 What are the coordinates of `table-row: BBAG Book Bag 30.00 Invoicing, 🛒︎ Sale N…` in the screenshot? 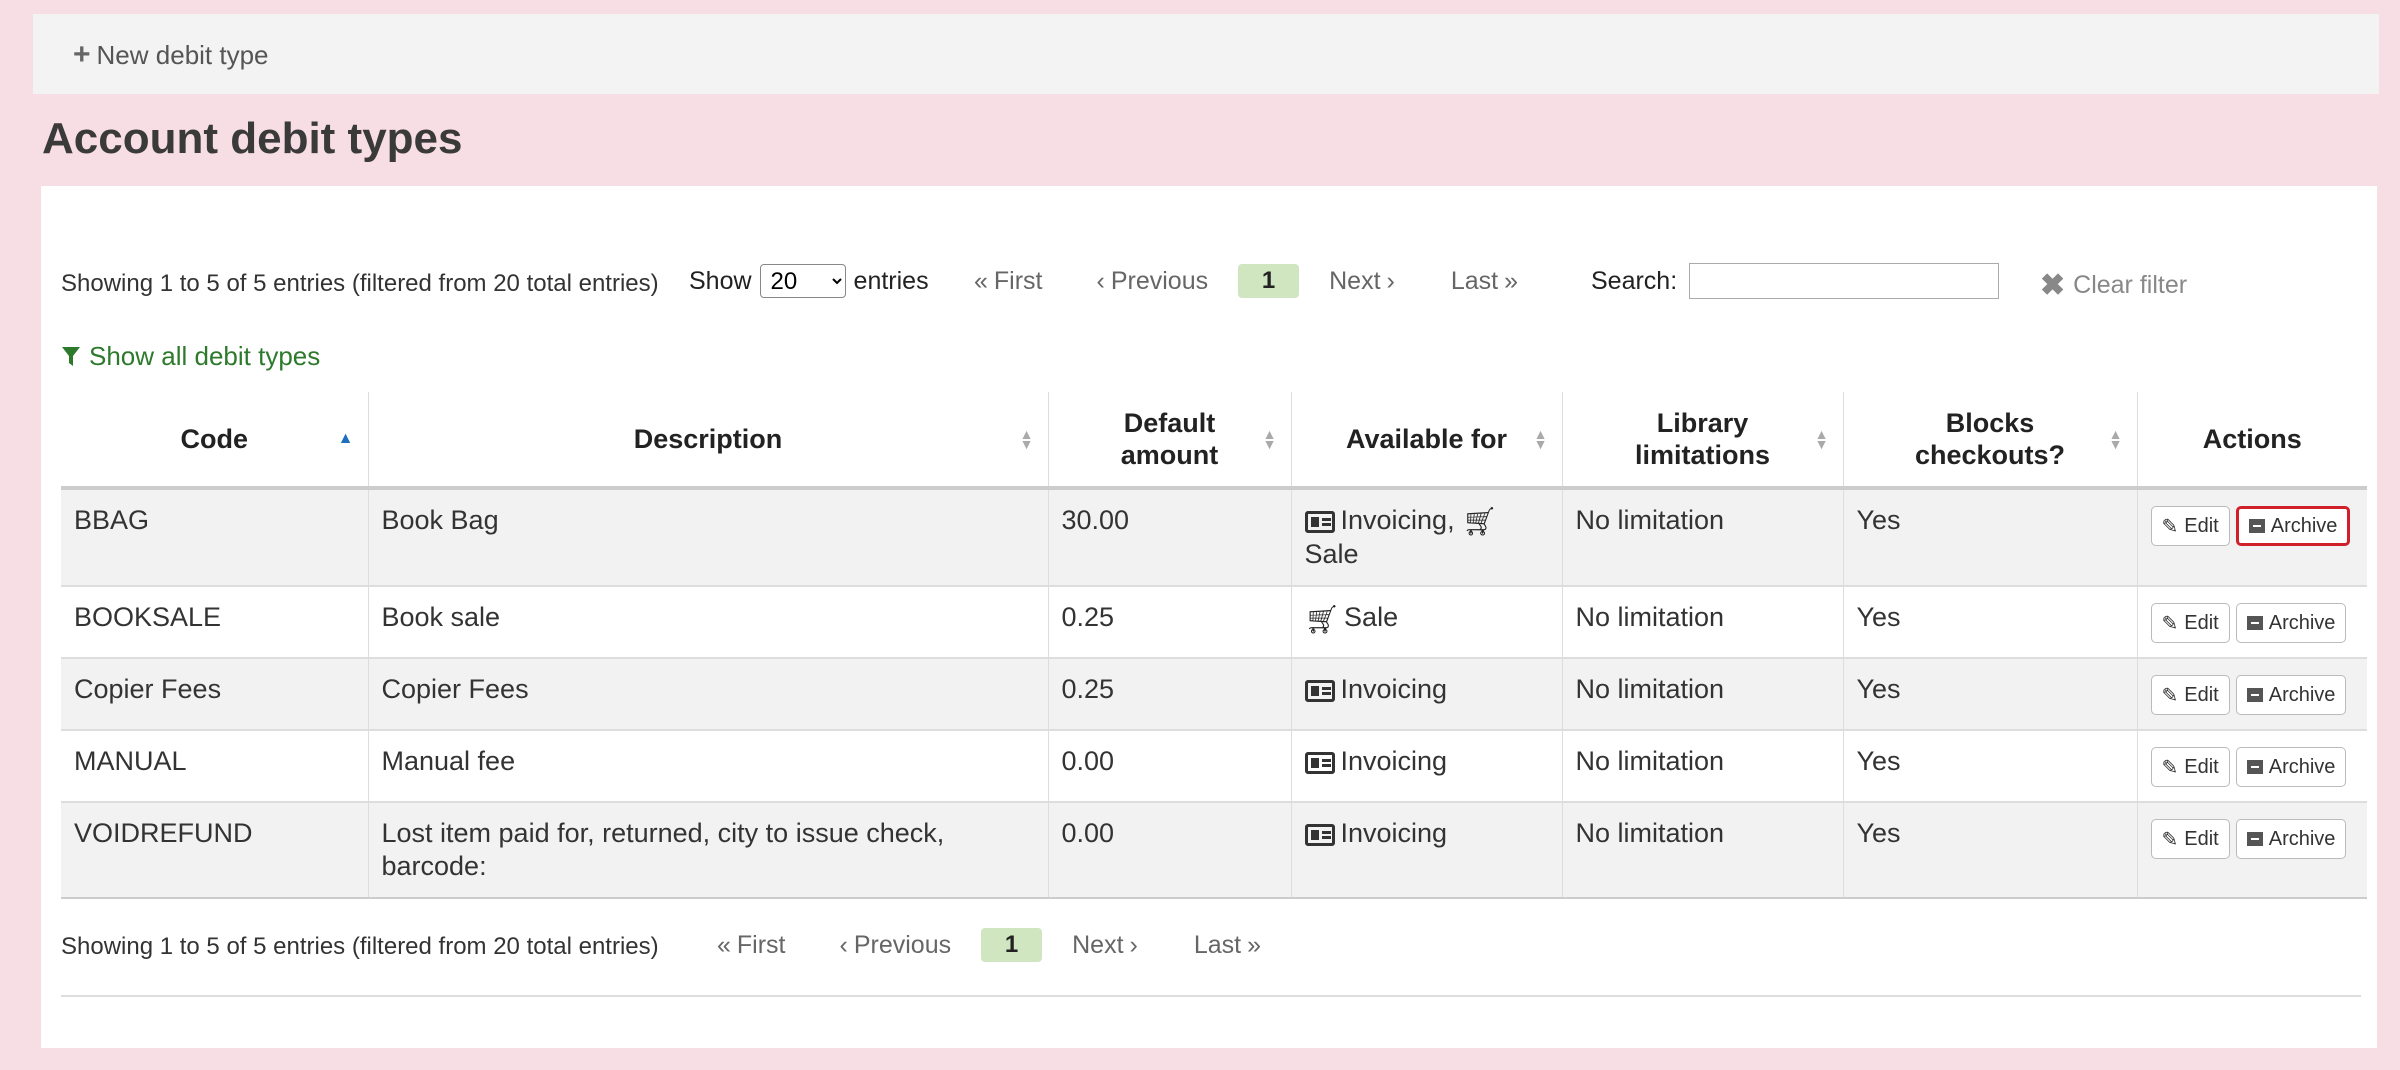 It's located at (1214, 538).